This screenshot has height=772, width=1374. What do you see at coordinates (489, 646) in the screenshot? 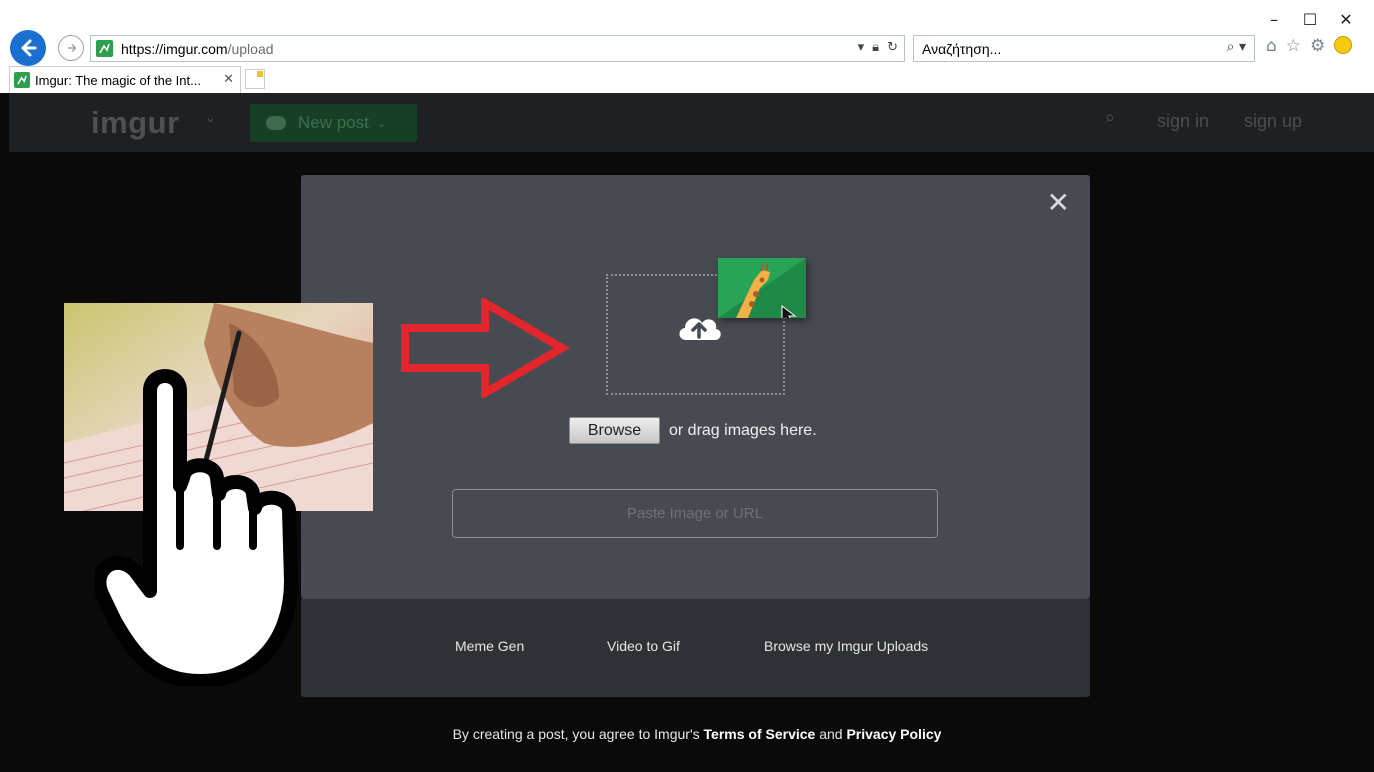
I see `meme-gen-link: Meme Gen` at bounding box center [489, 646].